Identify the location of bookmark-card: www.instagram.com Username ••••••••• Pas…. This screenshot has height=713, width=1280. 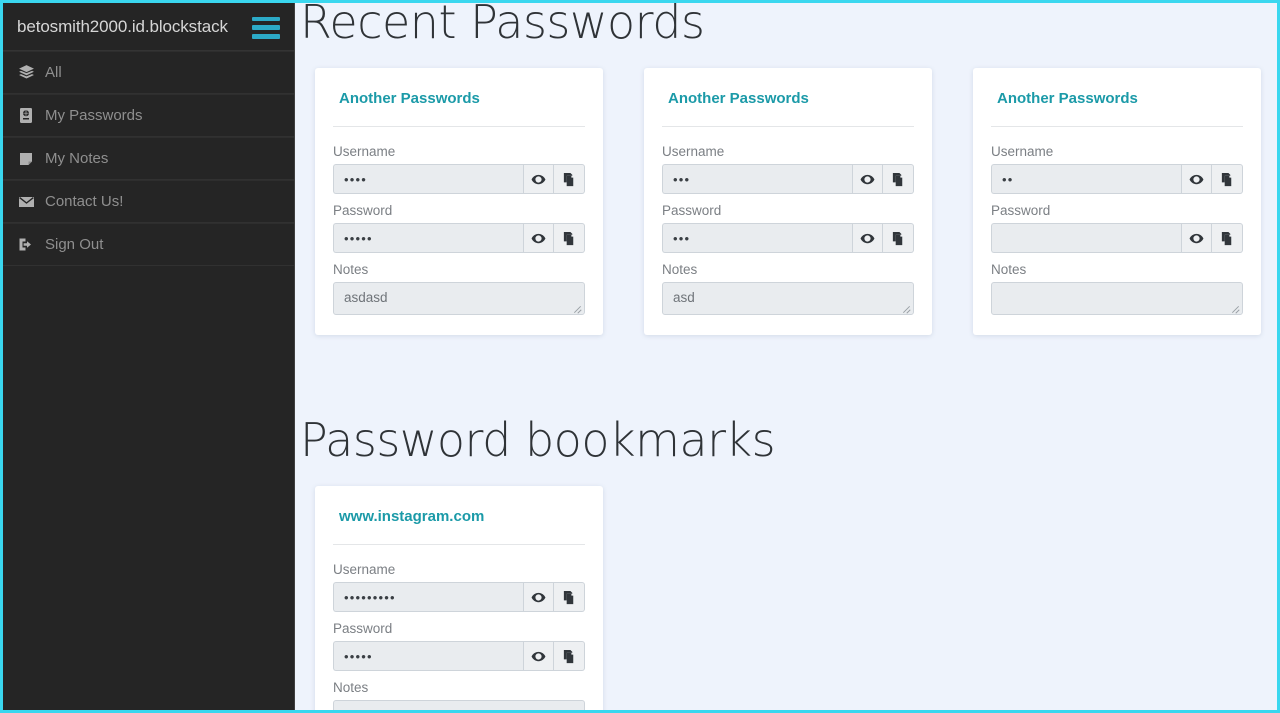
(459, 598).